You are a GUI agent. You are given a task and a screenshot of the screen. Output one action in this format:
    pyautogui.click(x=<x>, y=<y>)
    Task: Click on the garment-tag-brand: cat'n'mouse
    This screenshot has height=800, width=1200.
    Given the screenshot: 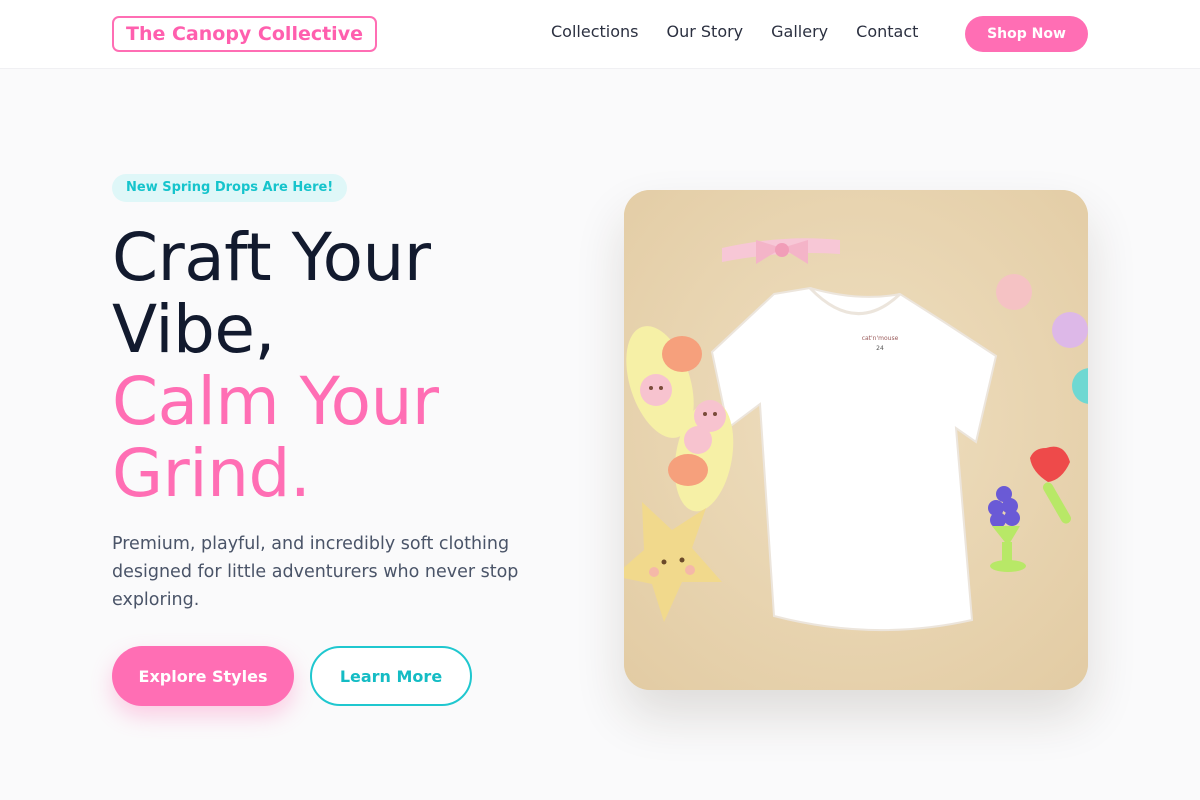 What is the action you would take?
    pyautogui.click(x=880, y=338)
    